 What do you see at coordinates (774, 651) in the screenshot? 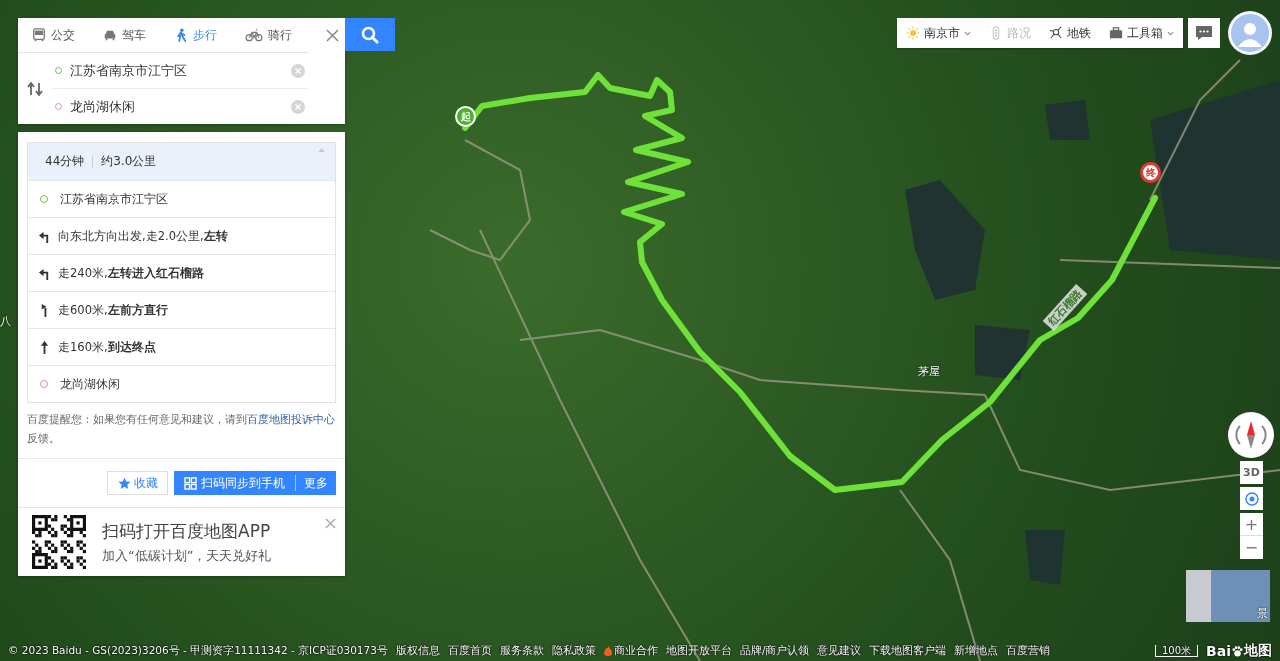
I see `footer-link: 品牌/商户认领` at bounding box center [774, 651].